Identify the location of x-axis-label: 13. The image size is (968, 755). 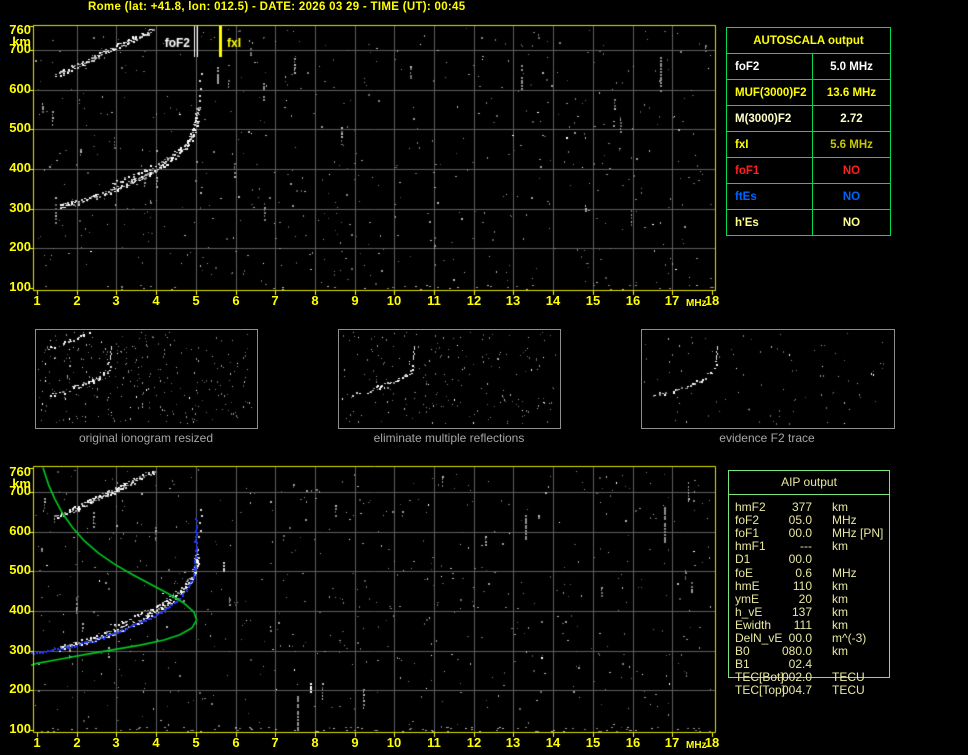
(513, 742).